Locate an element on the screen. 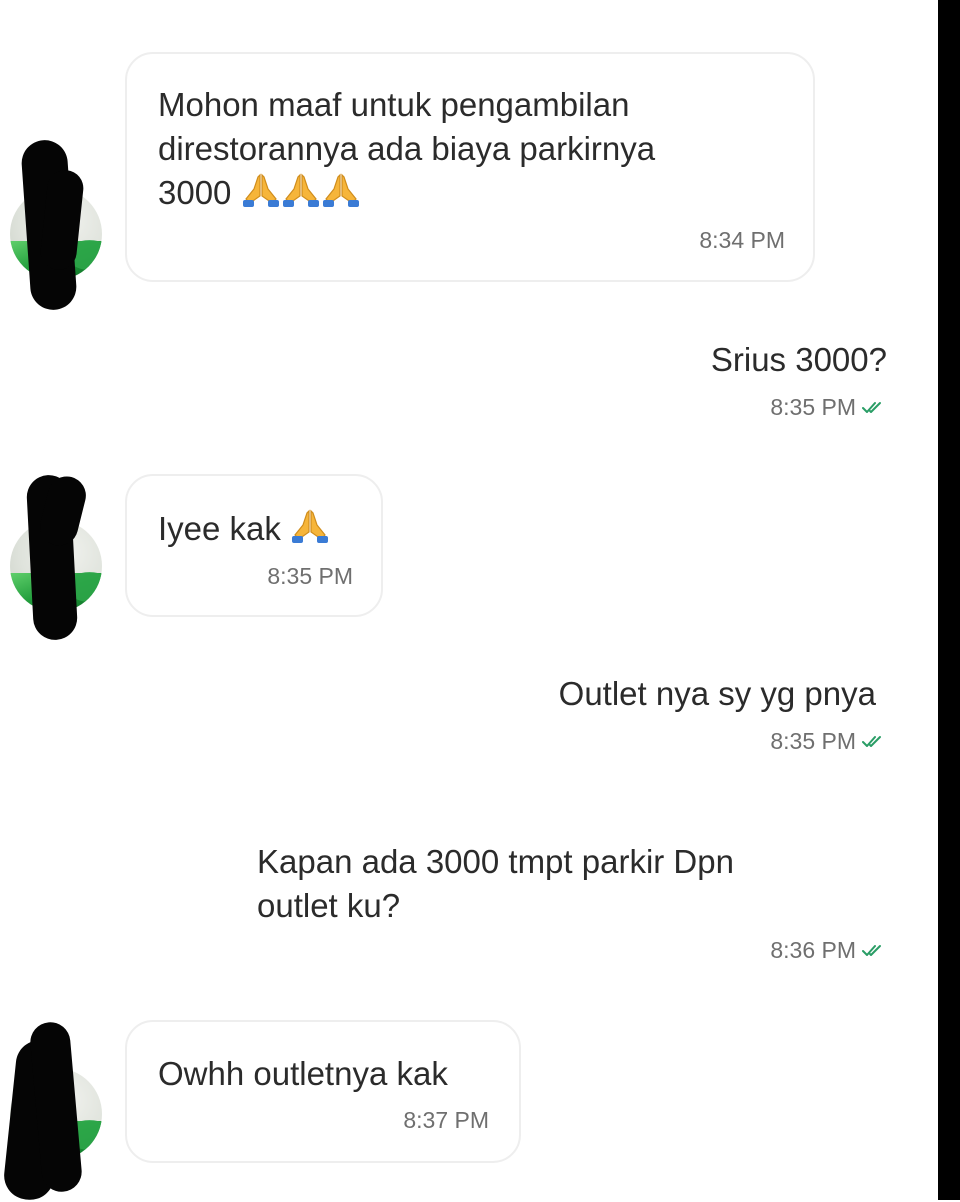 Image resolution: width=960 pixels, height=1202 pixels. outgoing-message-text: Srius 3000? is located at coordinates (799, 359).